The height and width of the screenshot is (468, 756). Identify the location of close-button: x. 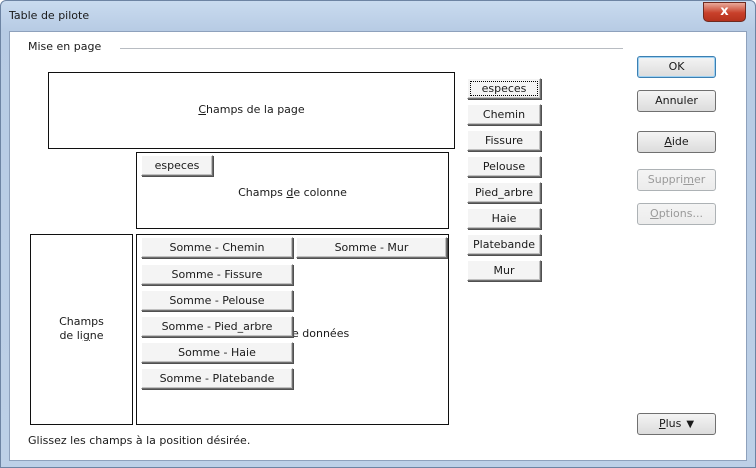
(724, 12).